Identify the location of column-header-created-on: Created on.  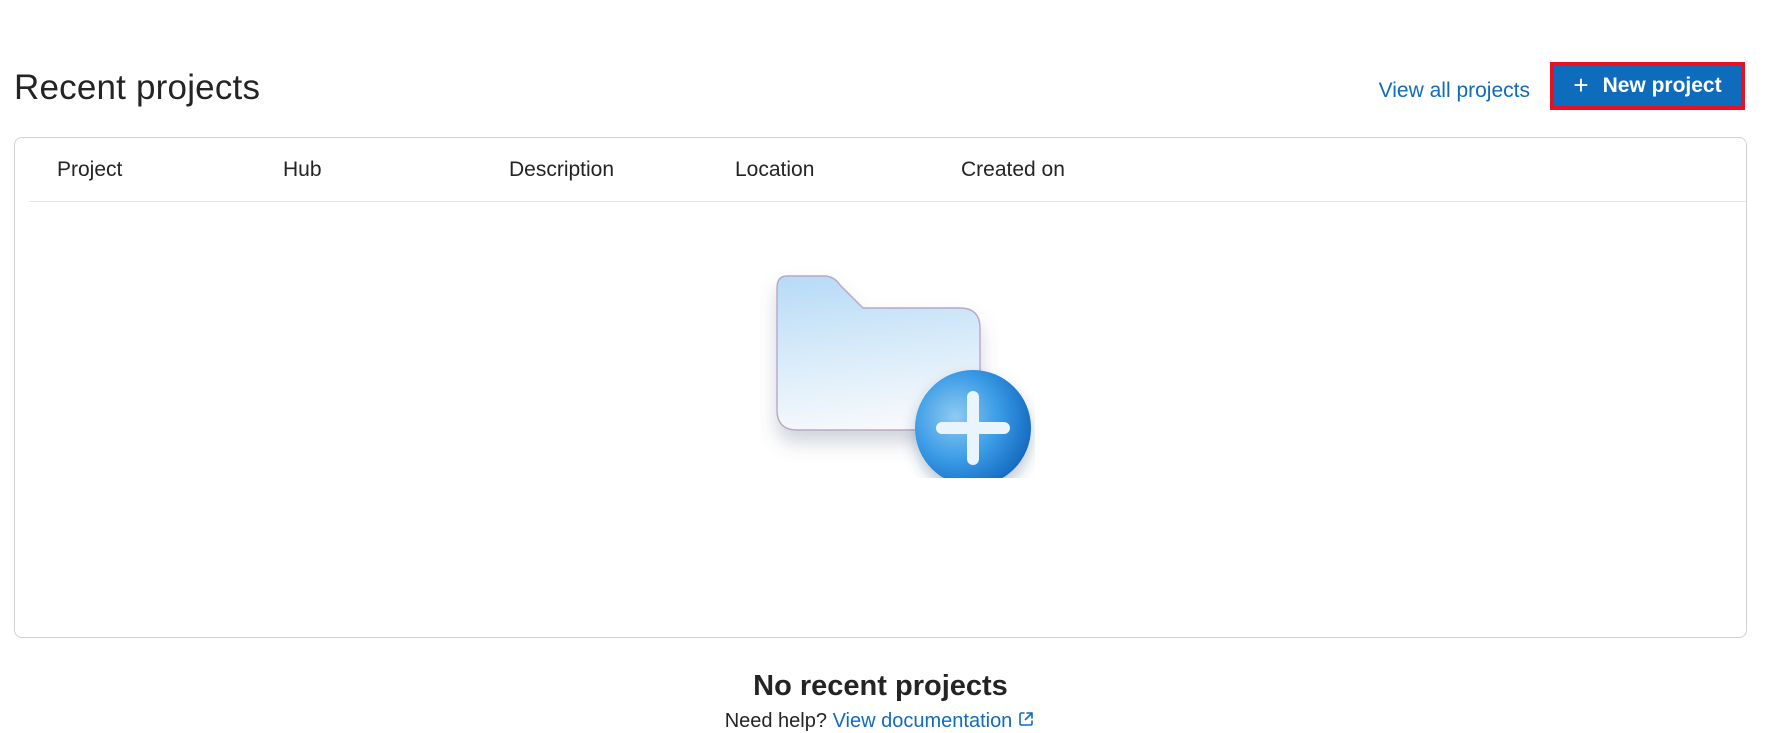
(1013, 170).